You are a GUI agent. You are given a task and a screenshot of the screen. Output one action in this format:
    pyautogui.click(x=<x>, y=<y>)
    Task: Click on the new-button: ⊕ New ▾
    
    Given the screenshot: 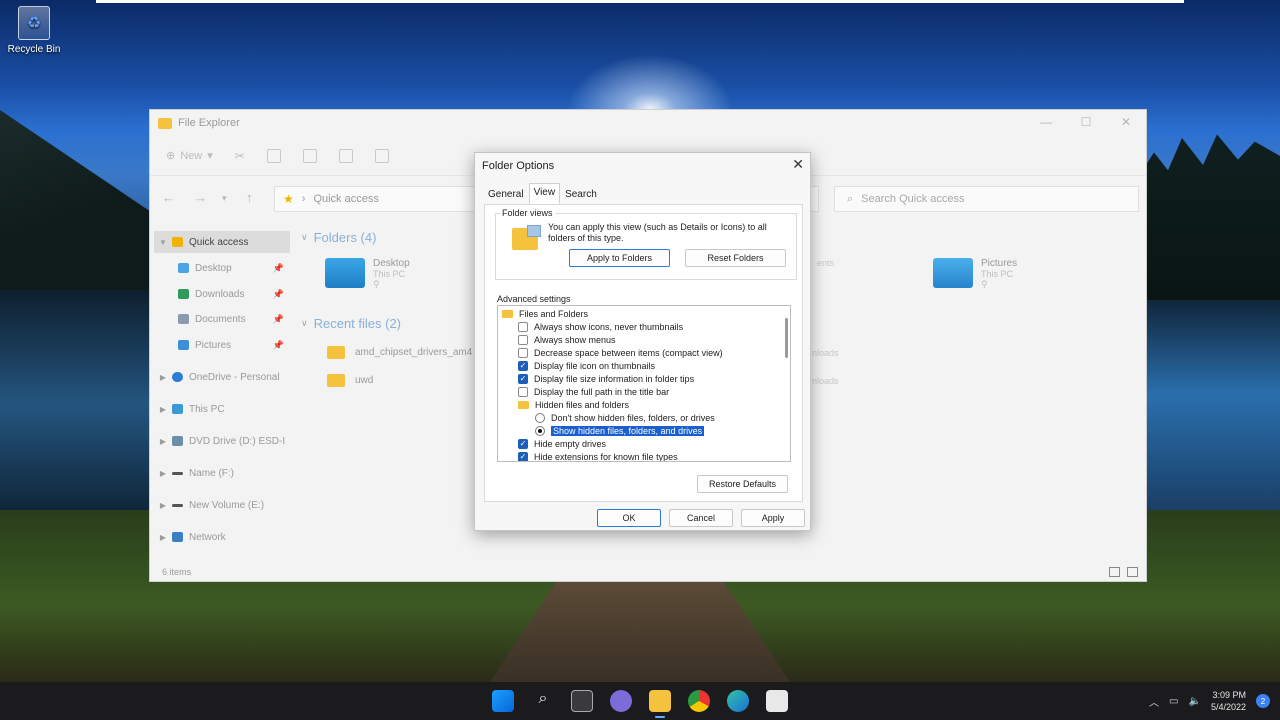 What is the action you would take?
    pyautogui.click(x=189, y=156)
    